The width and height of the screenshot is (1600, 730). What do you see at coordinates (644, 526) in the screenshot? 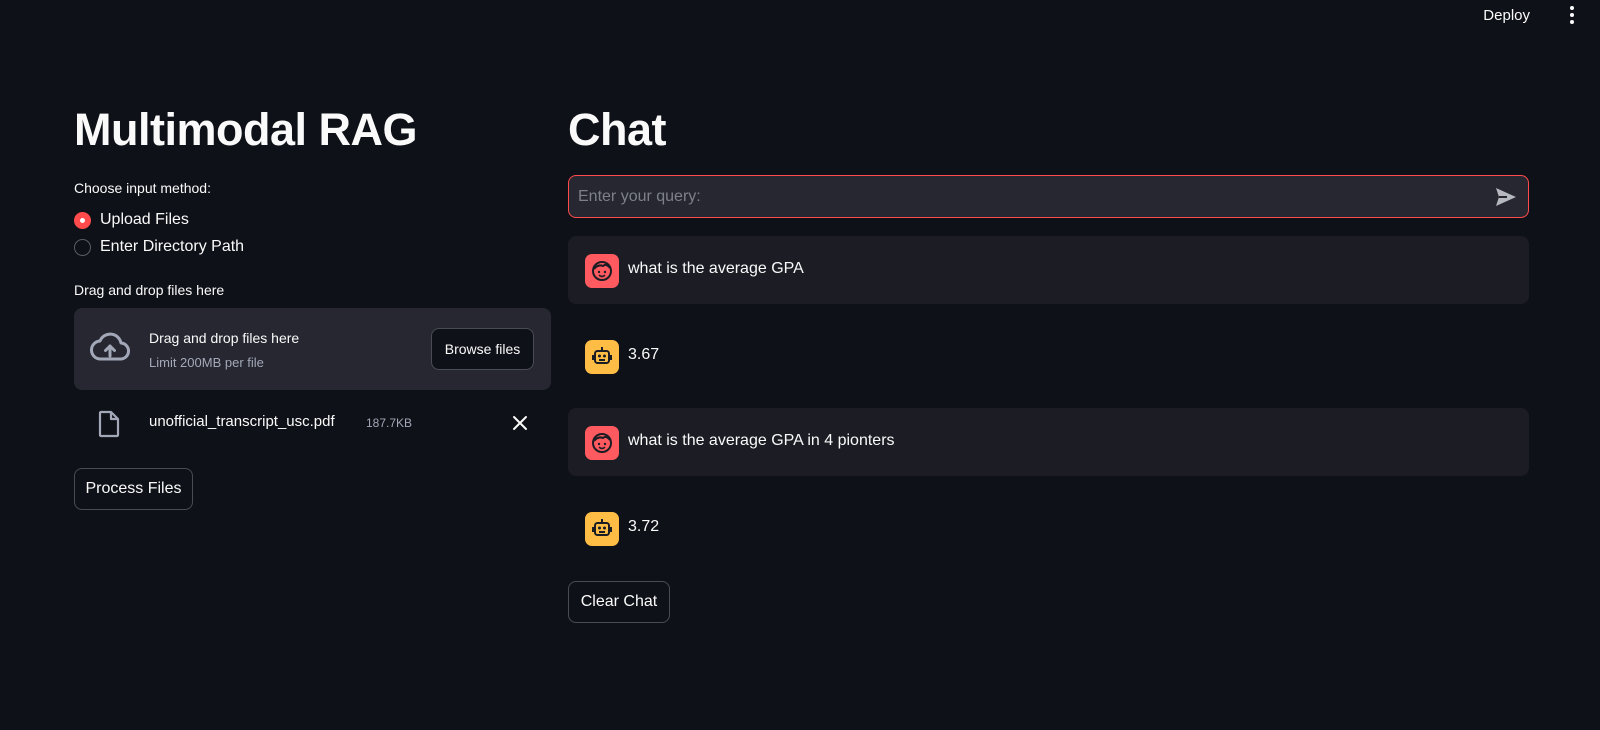
I see `message-text: 3.72` at bounding box center [644, 526].